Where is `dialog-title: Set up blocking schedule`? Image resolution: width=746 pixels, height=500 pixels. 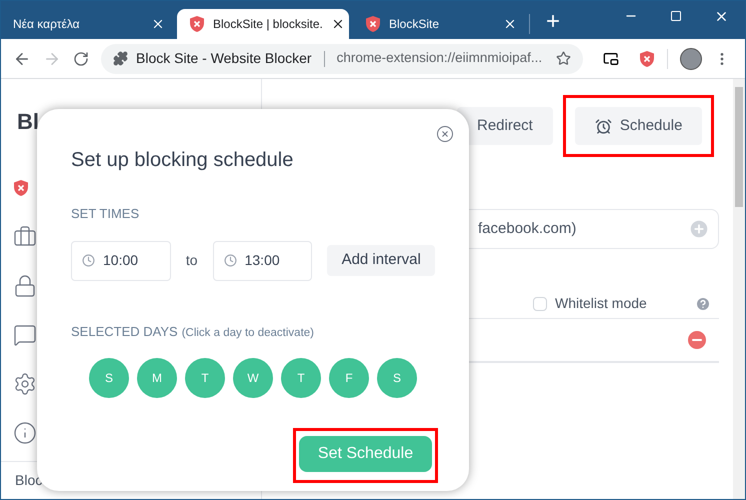
dialog-title: Set up blocking schedule is located at coordinates (182, 160).